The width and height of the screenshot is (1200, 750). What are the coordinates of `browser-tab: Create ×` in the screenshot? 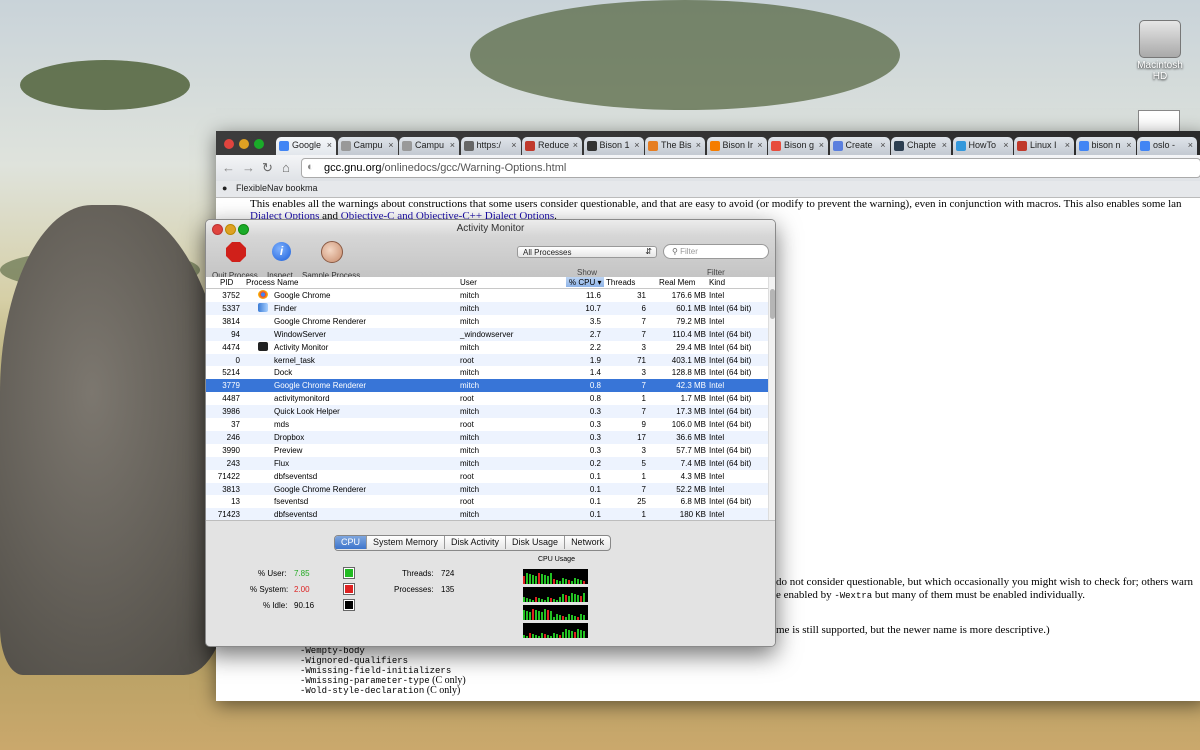 It's located at (859, 146).